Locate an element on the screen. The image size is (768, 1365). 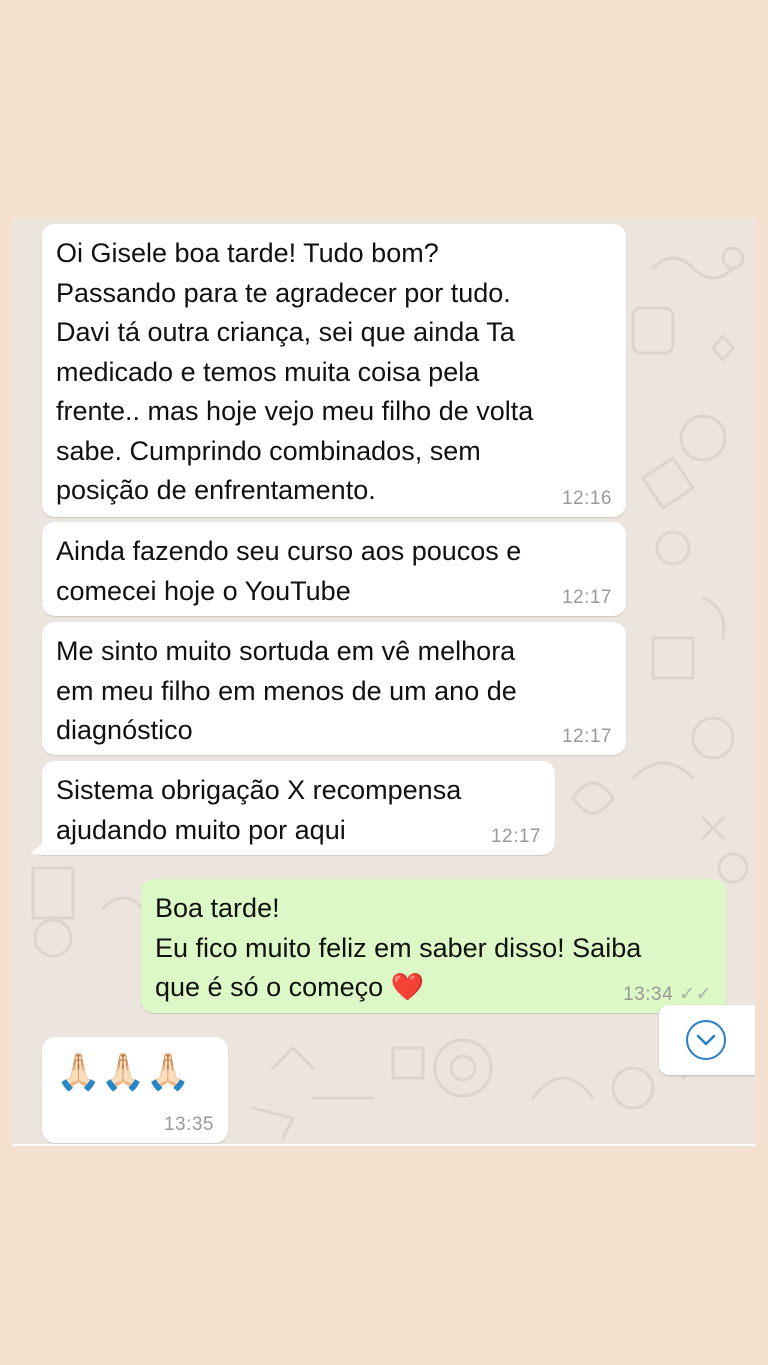
chevron-down-icon is located at coordinates (706, 1040).